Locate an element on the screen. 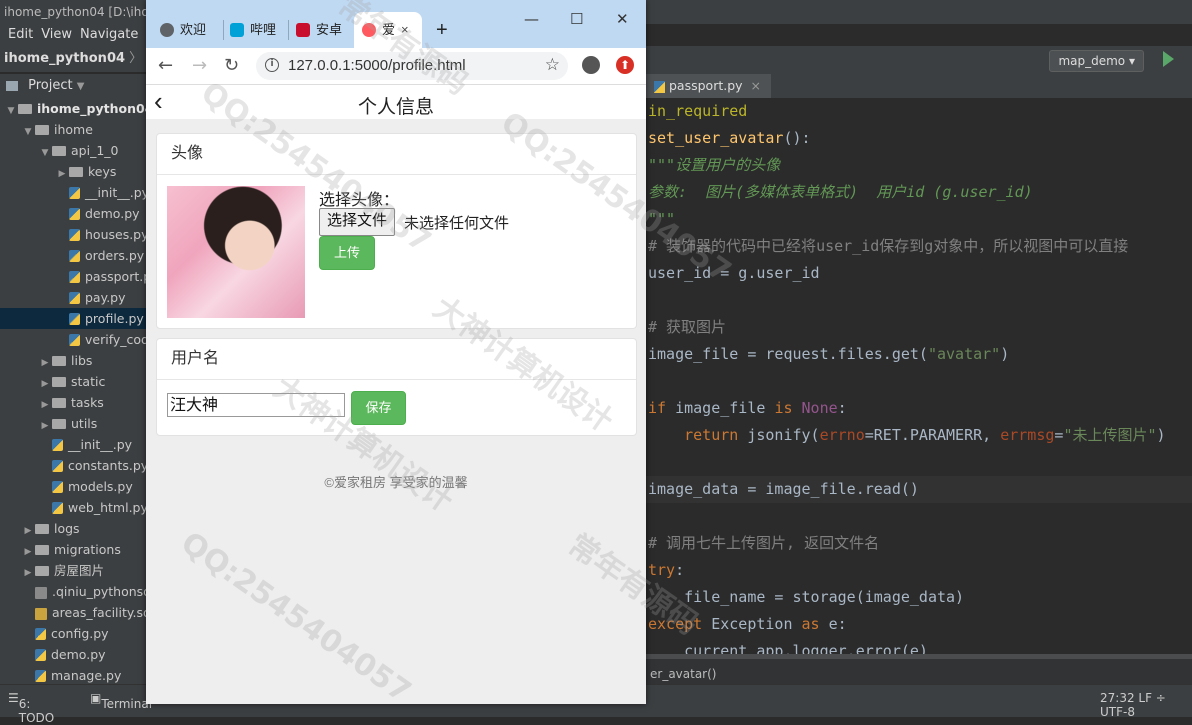 This screenshot has width=1192, height=725. tree-item: houses.py is located at coordinates (75, 234).